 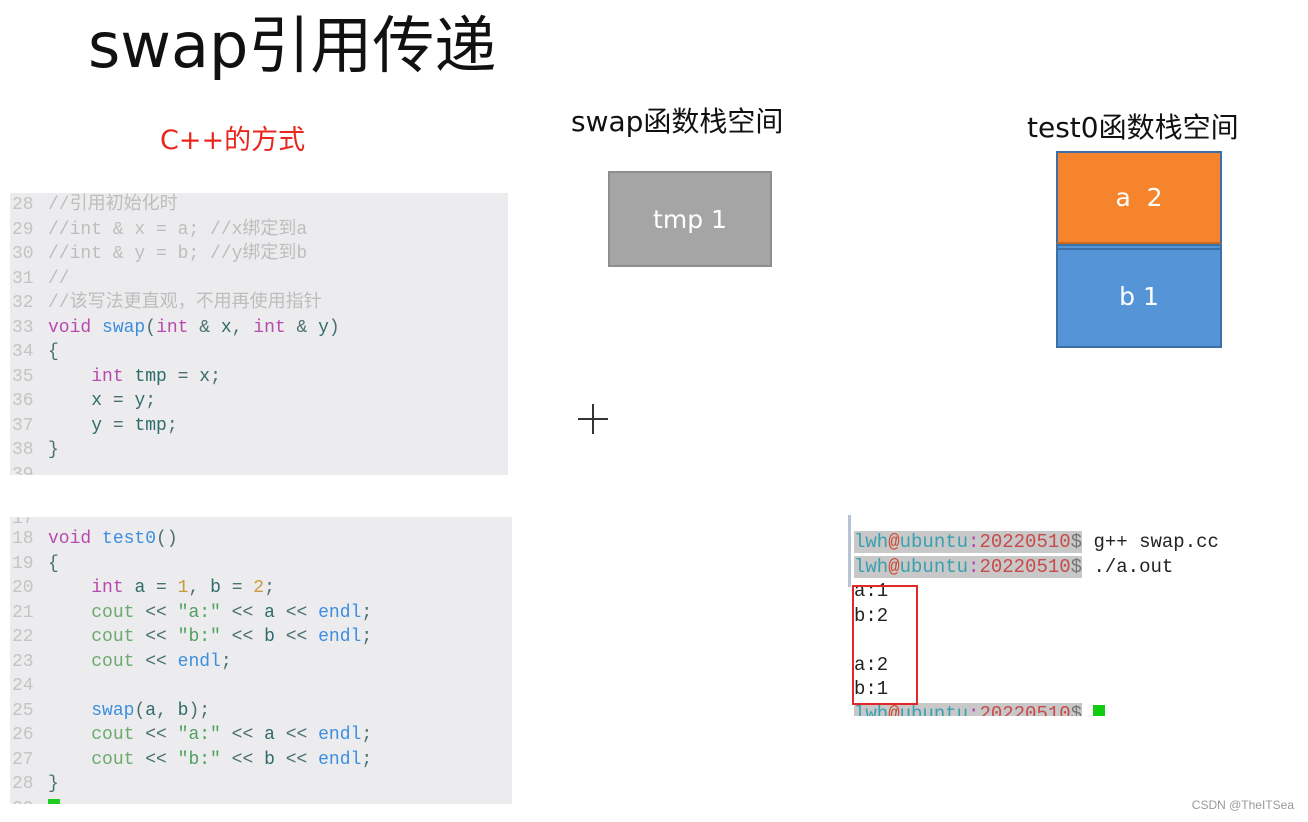 What do you see at coordinates (23, 637) in the screenshot?
I see `line-number: 22` at bounding box center [23, 637].